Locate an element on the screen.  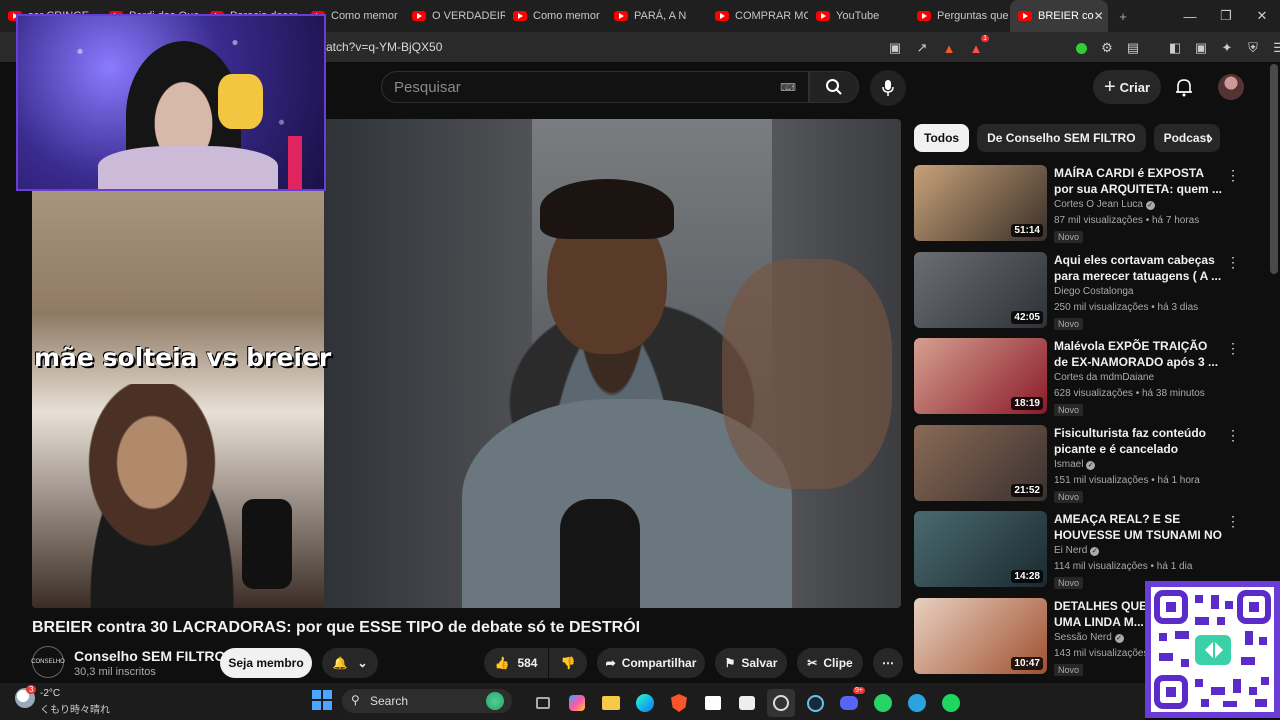
weather-description: くもり時々晴れ is located at coordinates (75, 708).